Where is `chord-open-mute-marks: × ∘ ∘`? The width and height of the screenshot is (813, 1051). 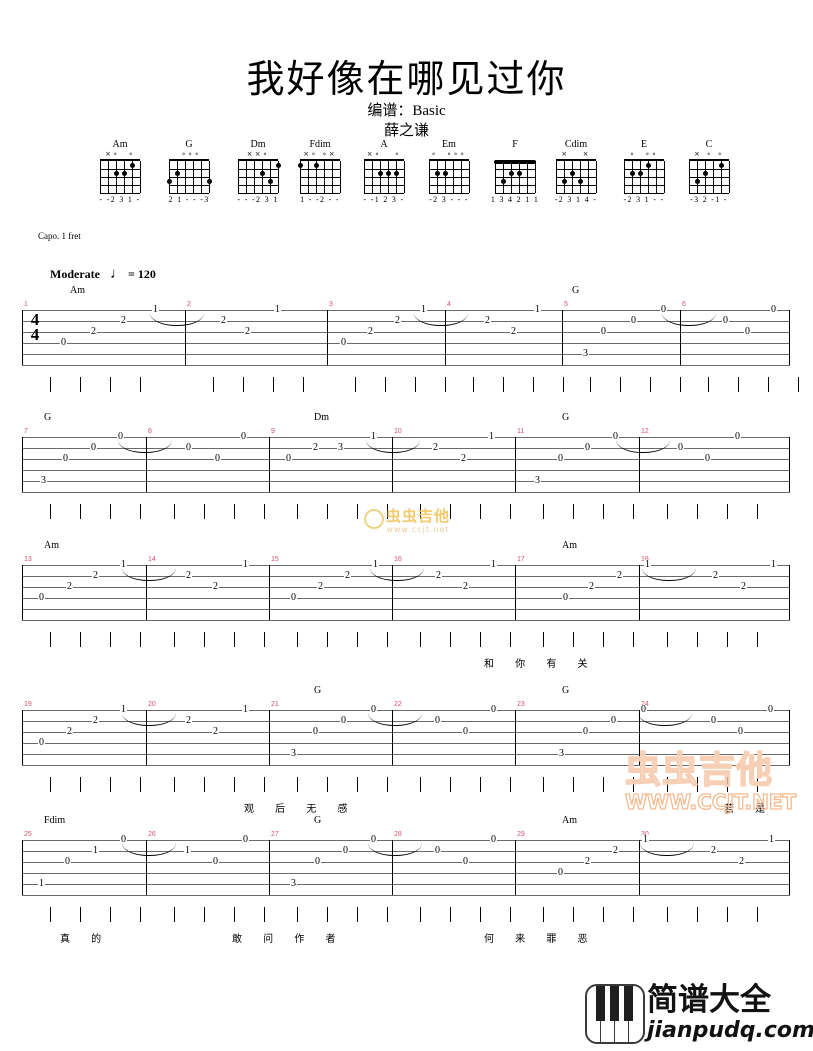 chord-open-mute-marks: × ∘ ∘ is located at coordinates (709, 154).